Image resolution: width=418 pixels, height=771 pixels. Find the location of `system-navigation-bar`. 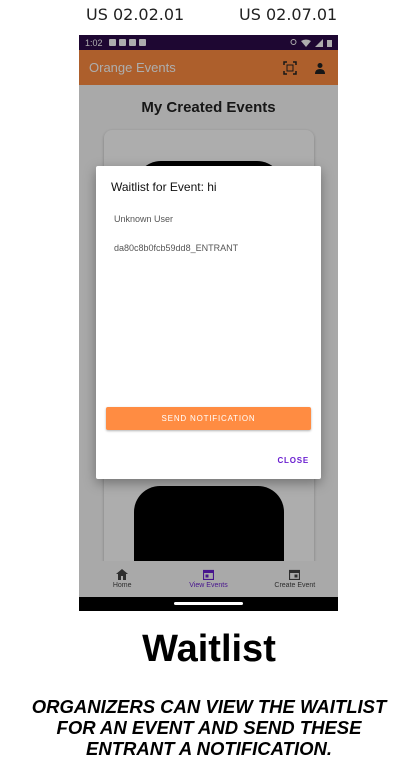

system-navigation-bar is located at coordinates (208, 604).